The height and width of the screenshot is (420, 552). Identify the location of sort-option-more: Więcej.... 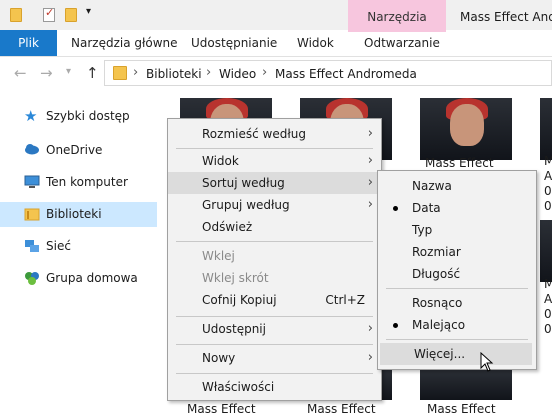
(456, 354).